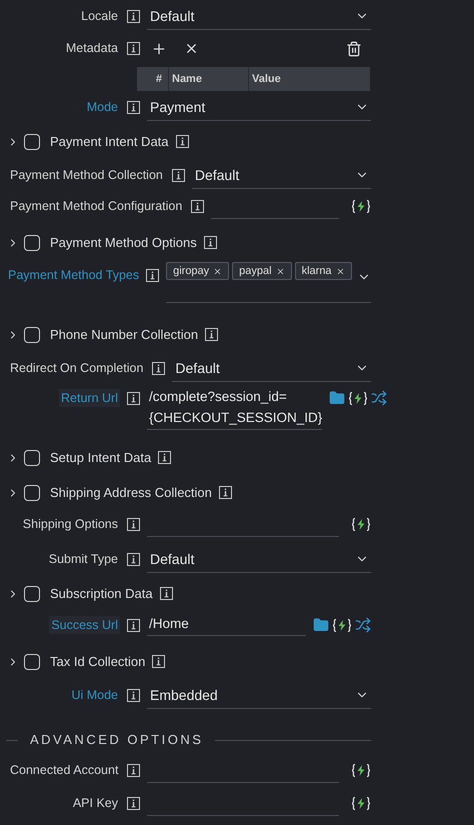  What do you see at coordinates (123, 243) in the screenshot?
I see `group-label: Payment Method Options` at bounding box center [123, 243].